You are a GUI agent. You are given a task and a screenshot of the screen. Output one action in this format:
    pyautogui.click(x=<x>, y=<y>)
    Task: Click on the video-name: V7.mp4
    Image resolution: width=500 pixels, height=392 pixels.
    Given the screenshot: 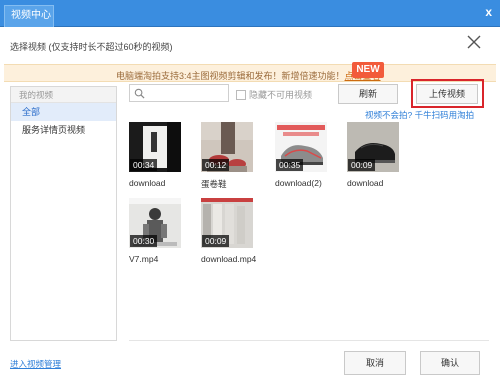 What is the action you would take?
    pyautogui.click(x=144, y=259)
    